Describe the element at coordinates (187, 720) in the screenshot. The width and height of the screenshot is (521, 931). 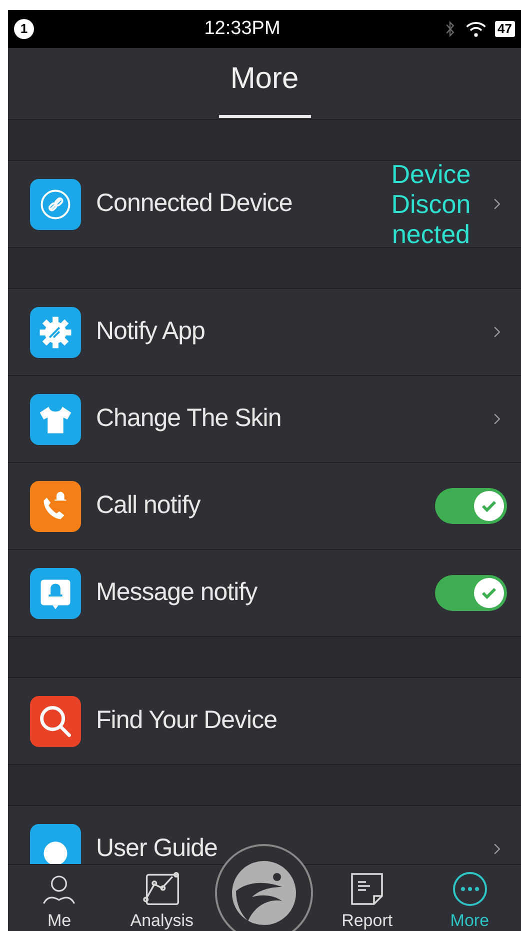
I see `row-label: Find Your Device` at that location.